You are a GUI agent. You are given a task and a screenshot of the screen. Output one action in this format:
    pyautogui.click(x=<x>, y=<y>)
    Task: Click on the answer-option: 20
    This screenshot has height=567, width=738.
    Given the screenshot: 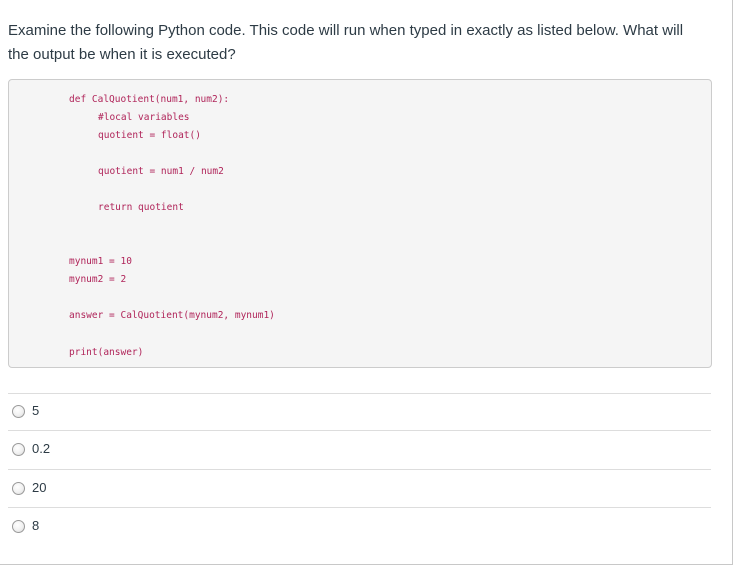 What is the action you would take?
    pyautogui.click(x=359, y=488)
    